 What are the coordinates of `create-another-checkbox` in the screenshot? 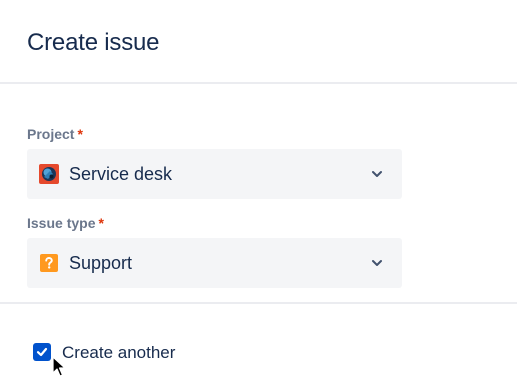 It's located at (42, 352).